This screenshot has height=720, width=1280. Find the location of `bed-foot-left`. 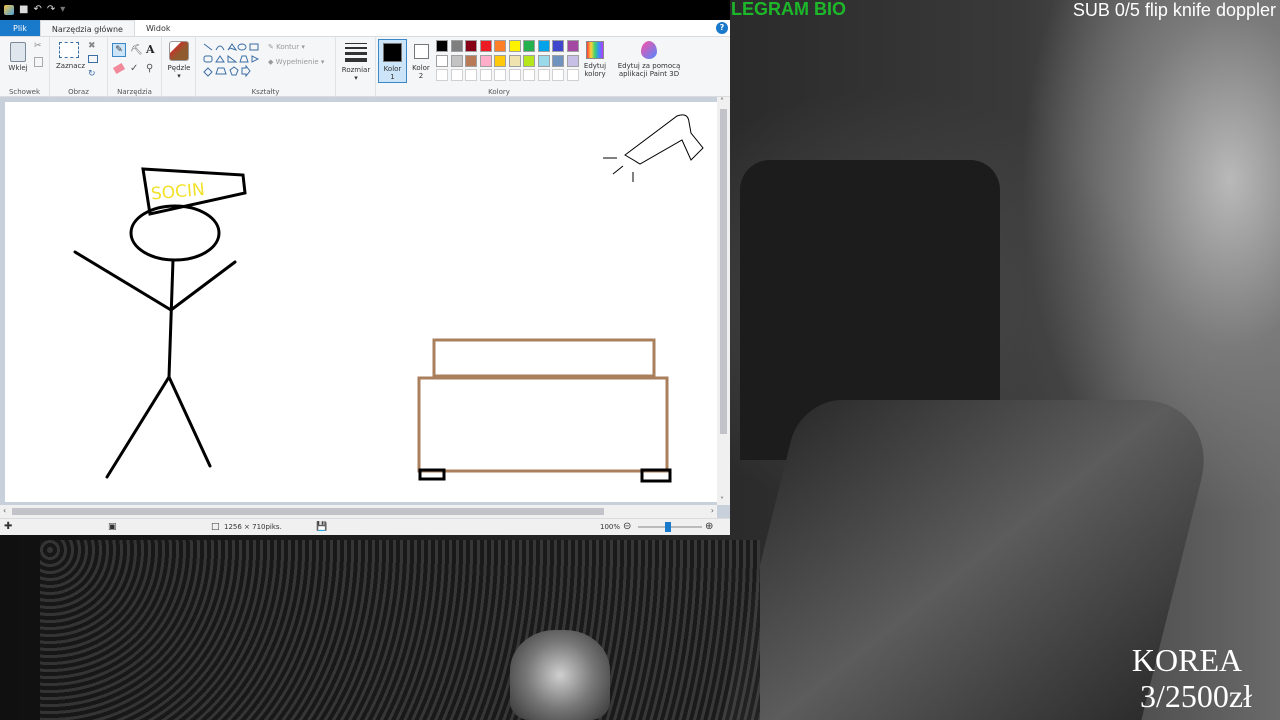

bed-foot-left is located at coordinates (432, 474).